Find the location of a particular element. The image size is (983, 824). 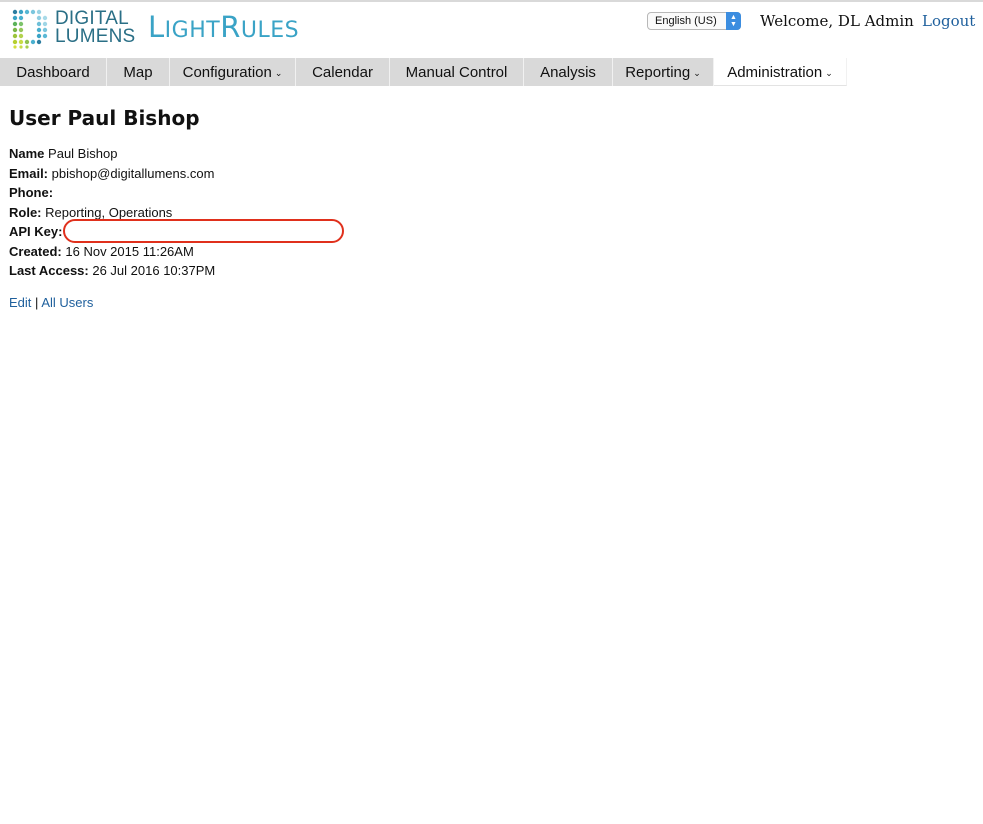

nav-item-map: Map is located at coordinates (138, 72).